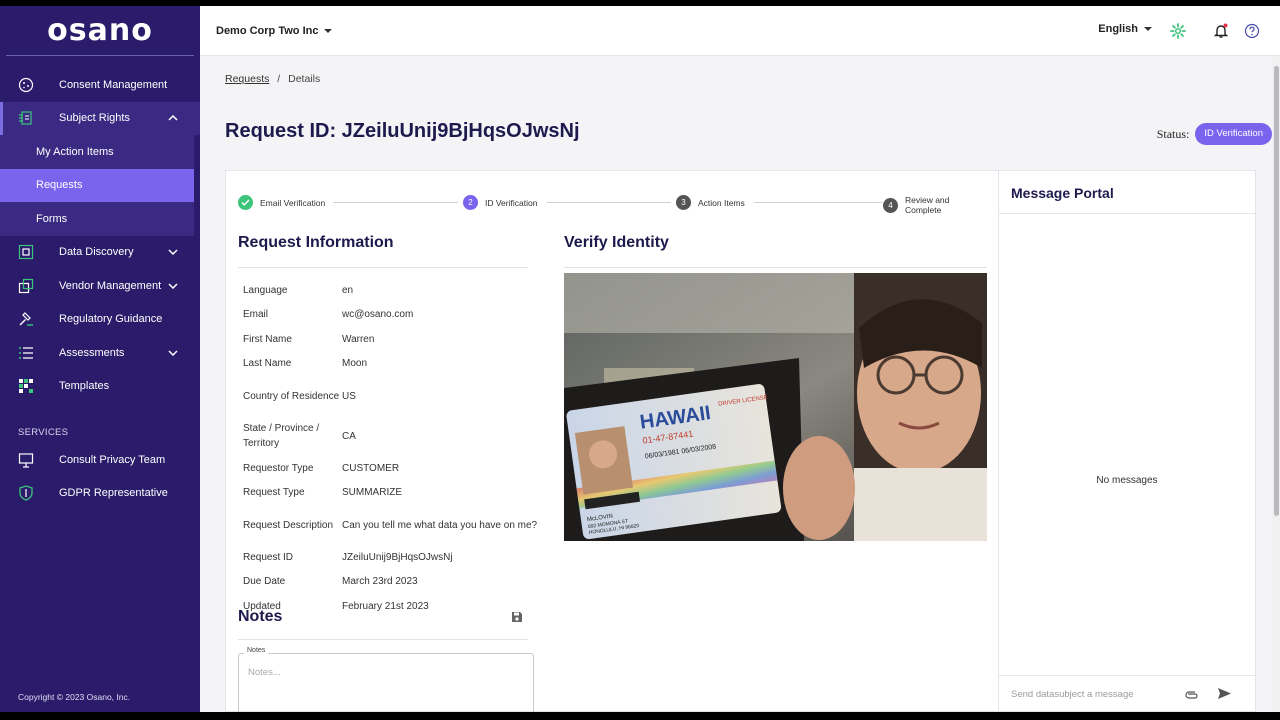 Image resolution: width=1280 pixels, height=720 pixels. I want to click on info-row: Updated February 21st 2023, so click(393, 606).